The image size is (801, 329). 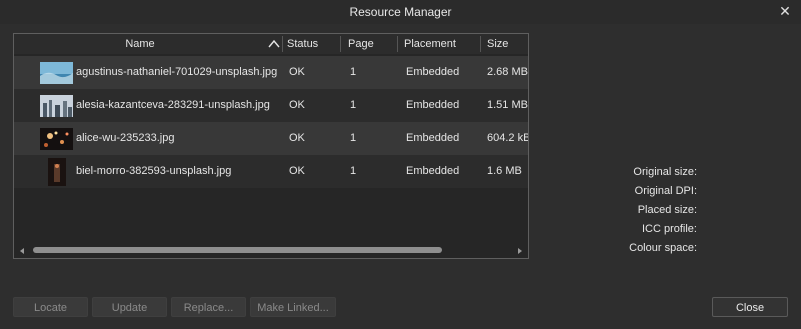 I want to click on column-header-status: Status, so click(x=315, y=44).